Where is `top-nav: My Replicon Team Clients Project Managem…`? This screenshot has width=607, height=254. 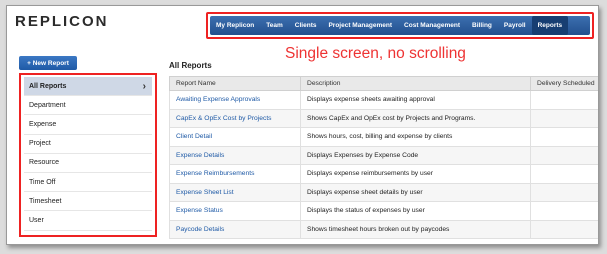
top-nav: My Replicon Team Clients Project Managem… is located at coordinates (400, 25).